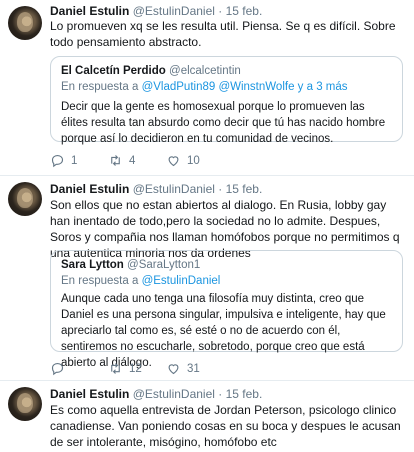  Describe the element at coordinates (113, 71) in the screenshot. I see `quoted-author-name: El Calcetín Perdido` at that location.